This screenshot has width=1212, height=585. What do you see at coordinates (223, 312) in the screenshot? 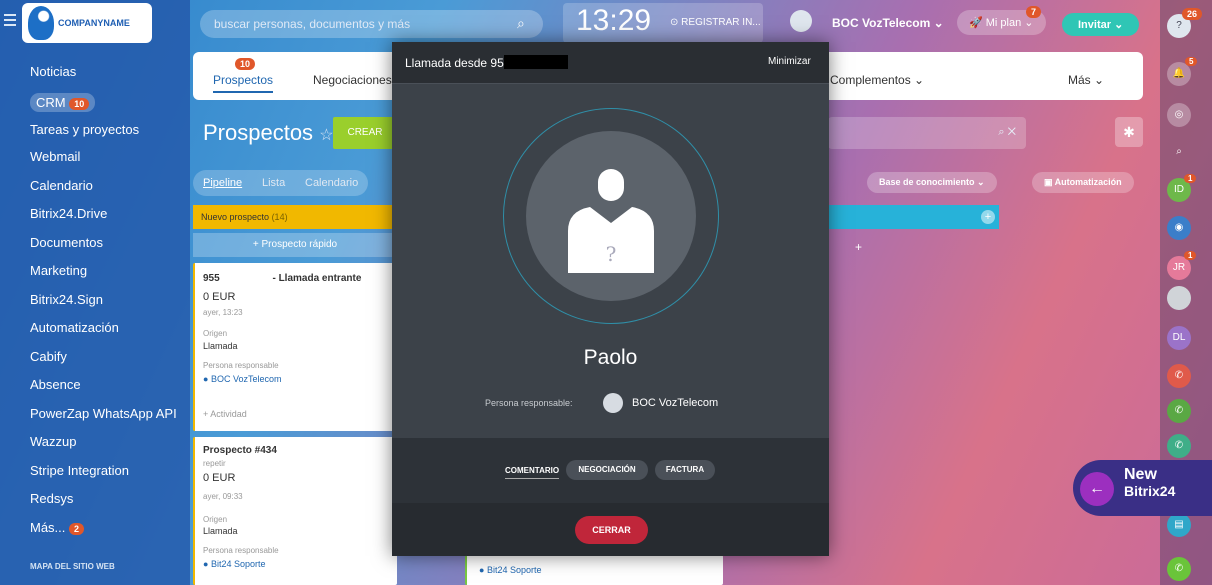
I see `card-date: ayer, 13:23` at bounding box center [223, 312].